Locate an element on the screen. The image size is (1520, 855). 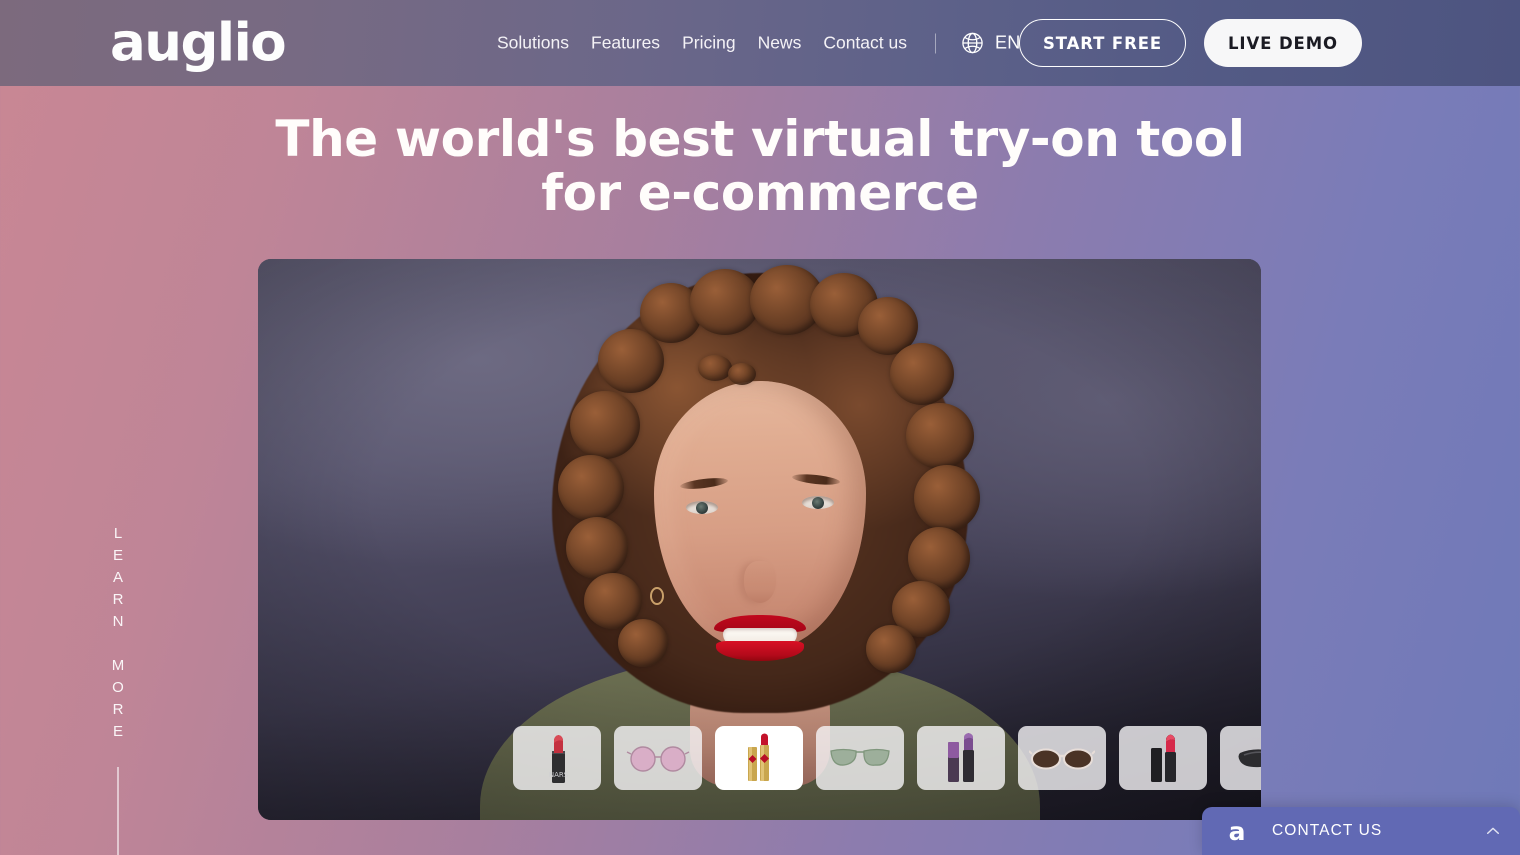
product-thumbnail-pink-round-sunglasses is located at coordinates (658, 758).